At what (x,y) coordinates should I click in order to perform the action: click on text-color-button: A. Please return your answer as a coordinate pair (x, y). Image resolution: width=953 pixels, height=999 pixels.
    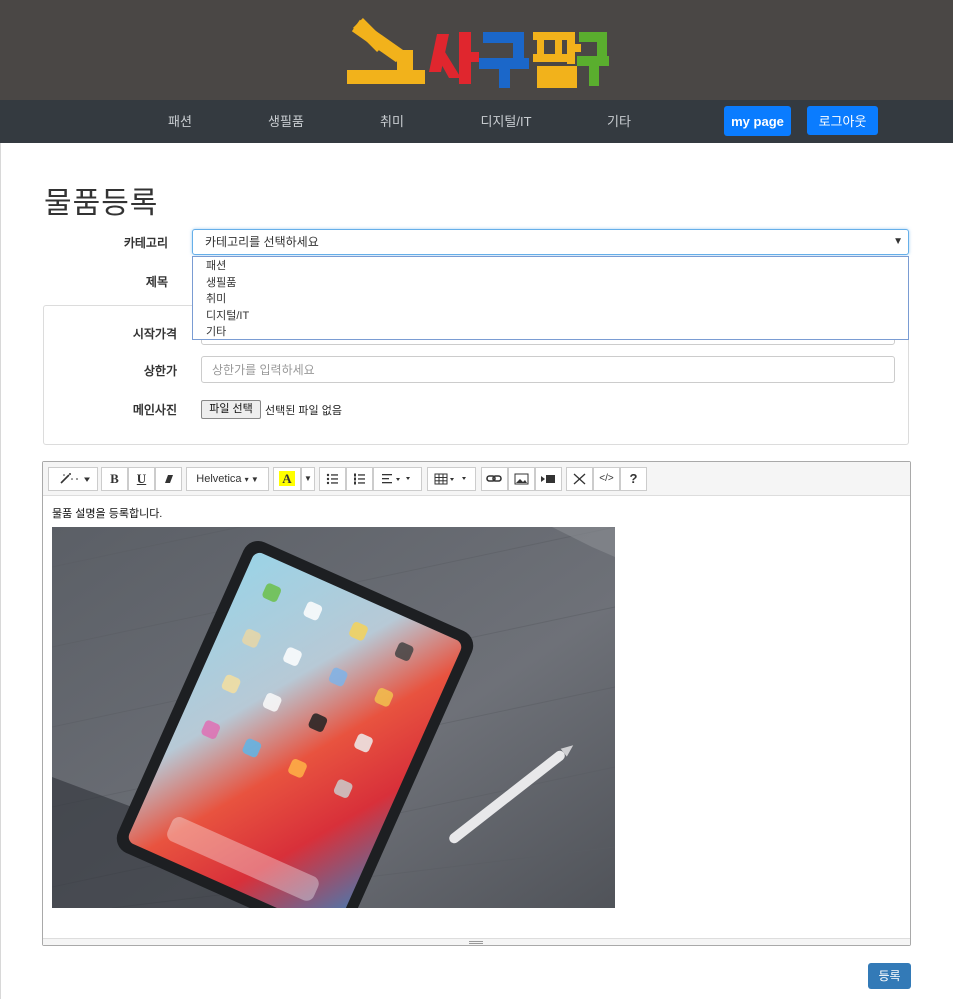
    Looking at the image, I should click on (287, 479).